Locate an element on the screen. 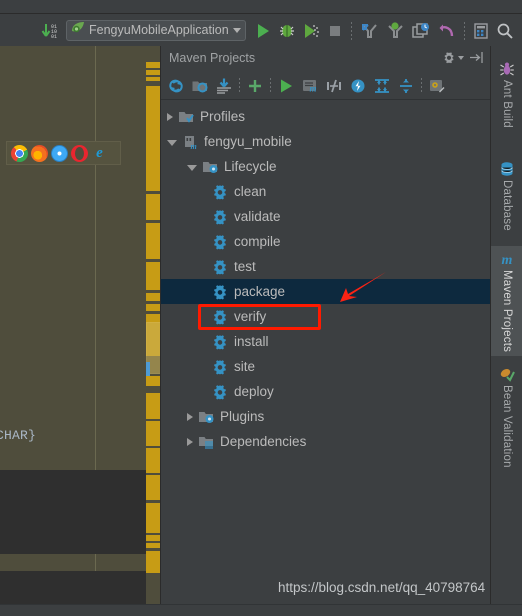 The width and height of the screenshot is (522, 616). watermark-text: https://blog.csdn.net/qq_40798764 is located at coordinates (382, 587).